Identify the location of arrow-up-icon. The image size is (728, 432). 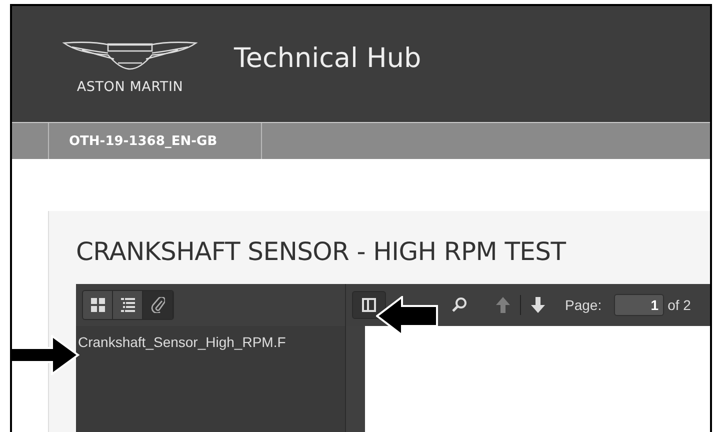
(503, 305).